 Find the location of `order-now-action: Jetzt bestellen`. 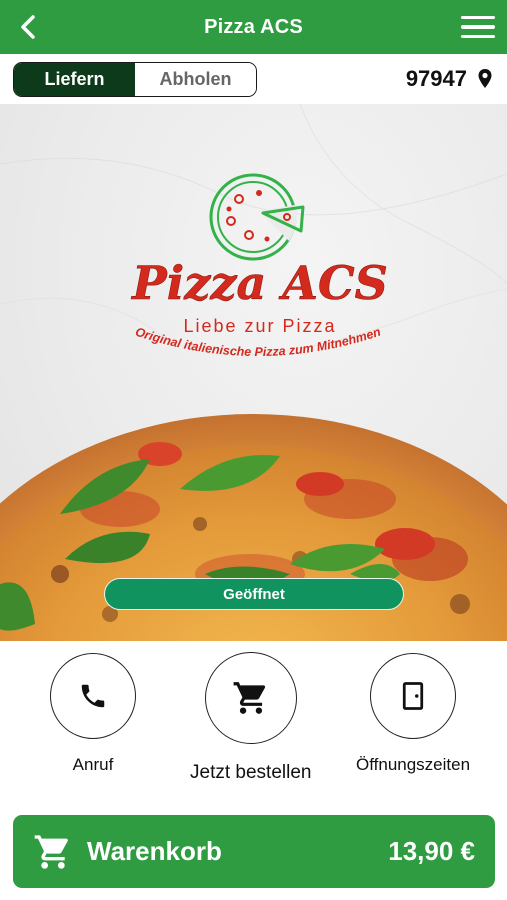

order-now-action: Jetzt bestellen is located at coordinates (250, 718).